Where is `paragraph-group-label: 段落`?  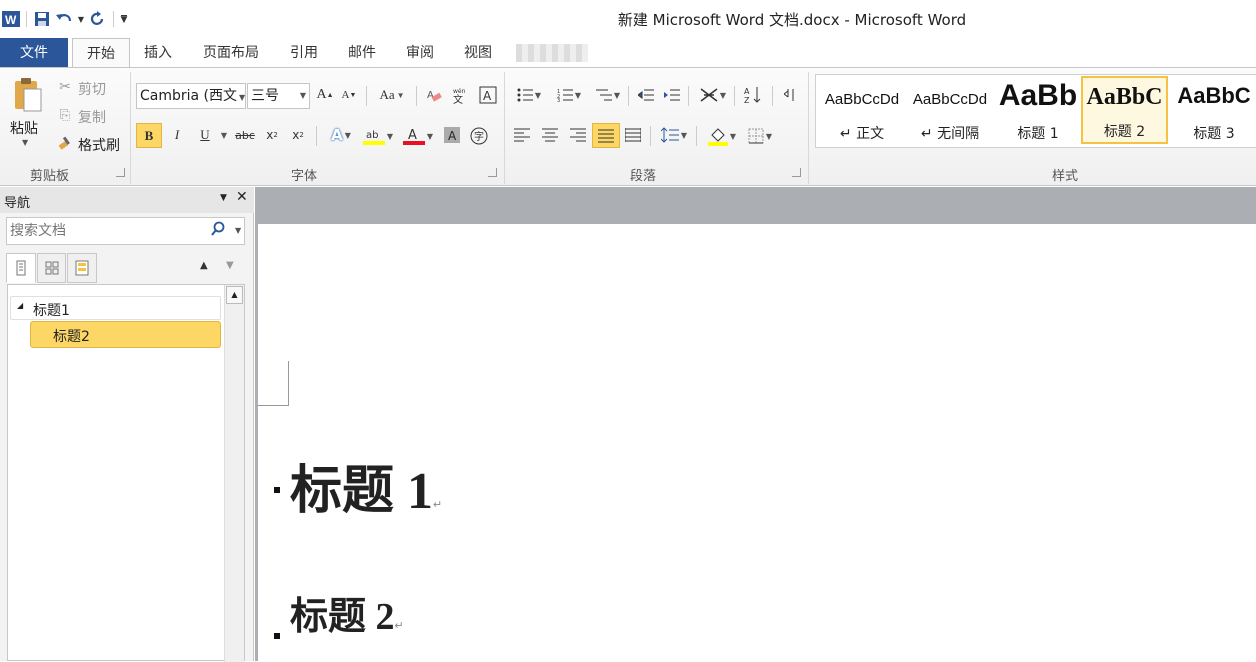
paragraph-group-label: 段落 is located at coordinates (643, 176).